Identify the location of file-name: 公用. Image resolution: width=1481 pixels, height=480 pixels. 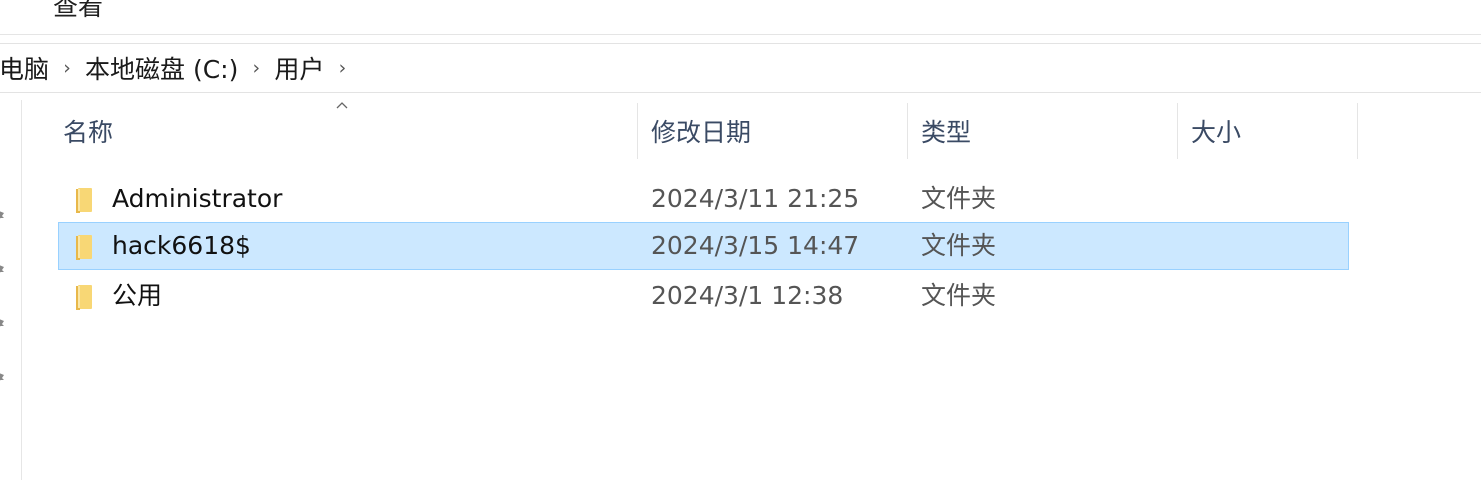
(137, 295).